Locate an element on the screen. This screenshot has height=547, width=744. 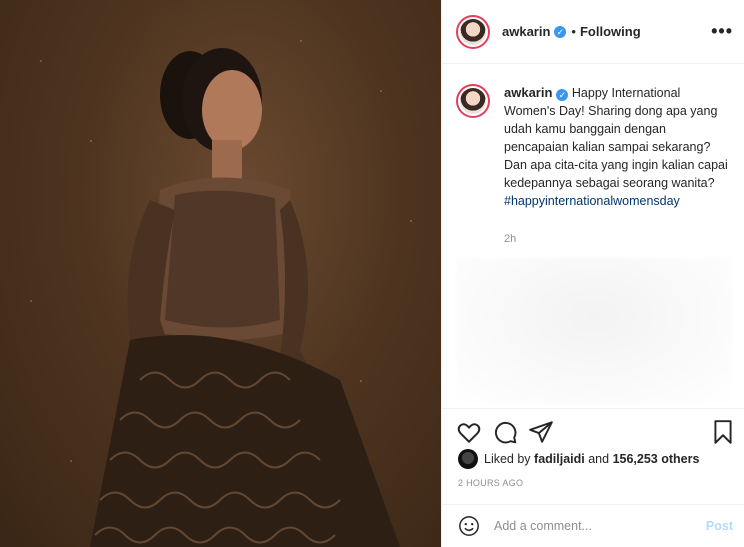
caption-timestamp: 2h is located at coordinates (510, 239).